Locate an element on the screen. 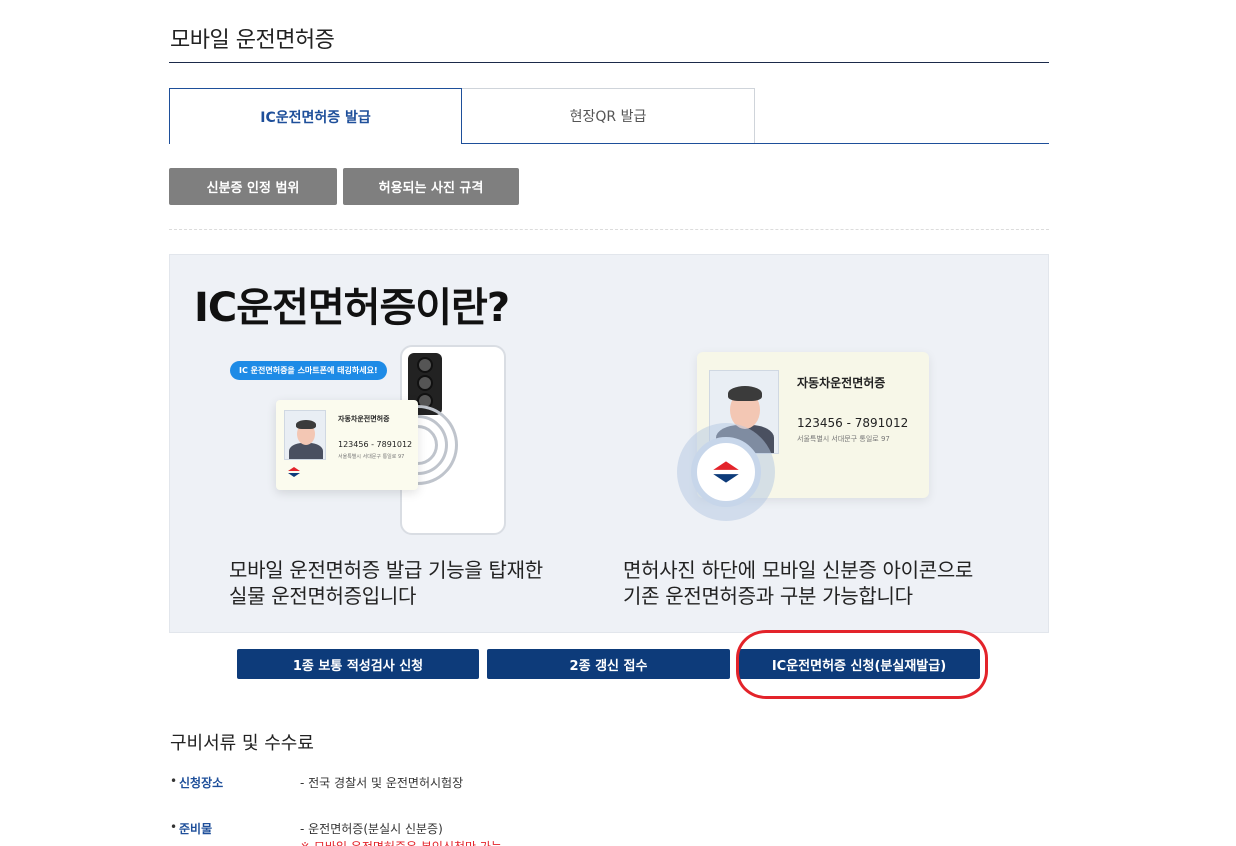 The width and height of the screenshot is (1236, 846). document-note: ※ 모바일 운전면허증은 본인신청만 가능 is located at coordinates (401, 842).